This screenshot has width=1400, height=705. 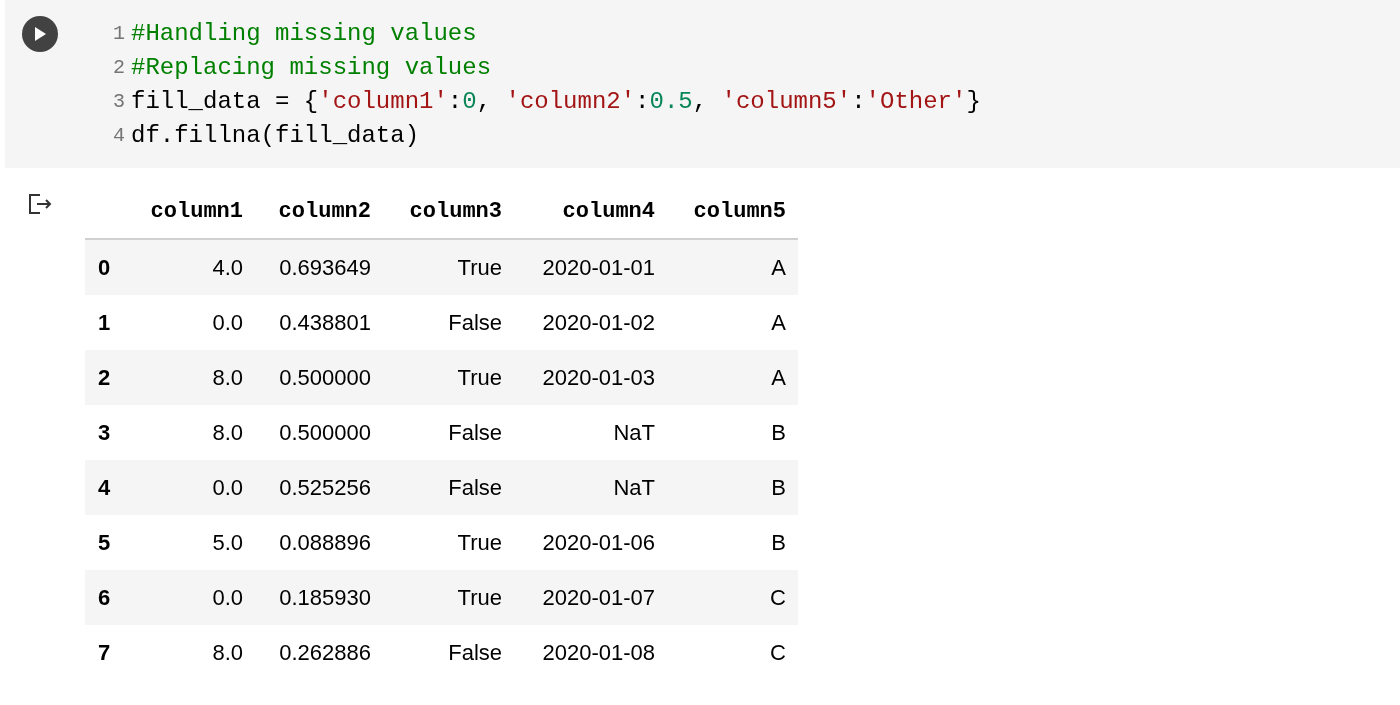 I want to click on line-number: 3, so click(x=118, y=102).